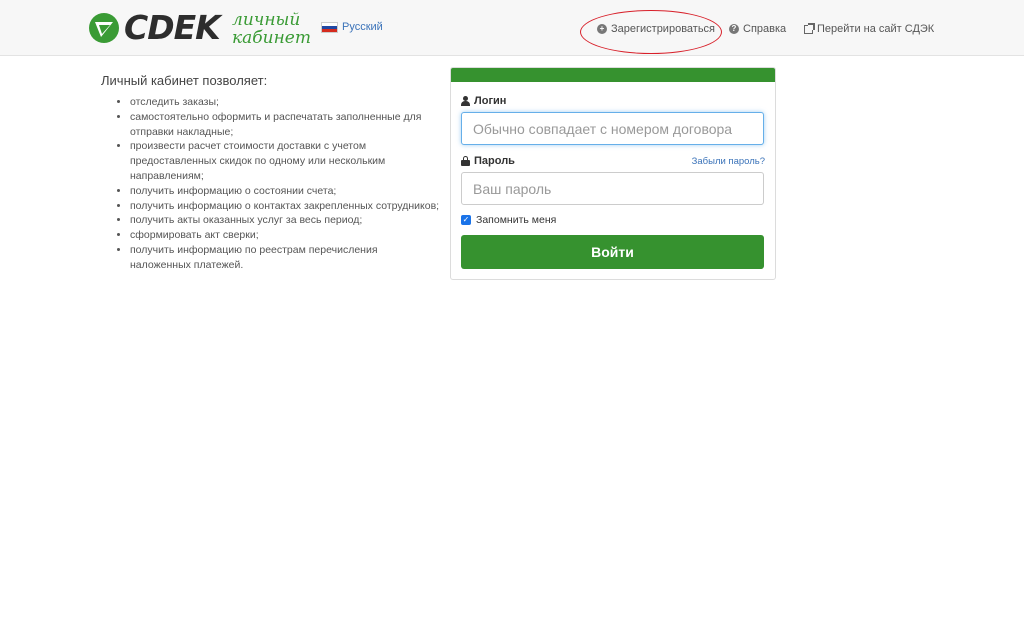 The image size is (1024, 640). I want to click on login-label: Логин, so click(483, 101).